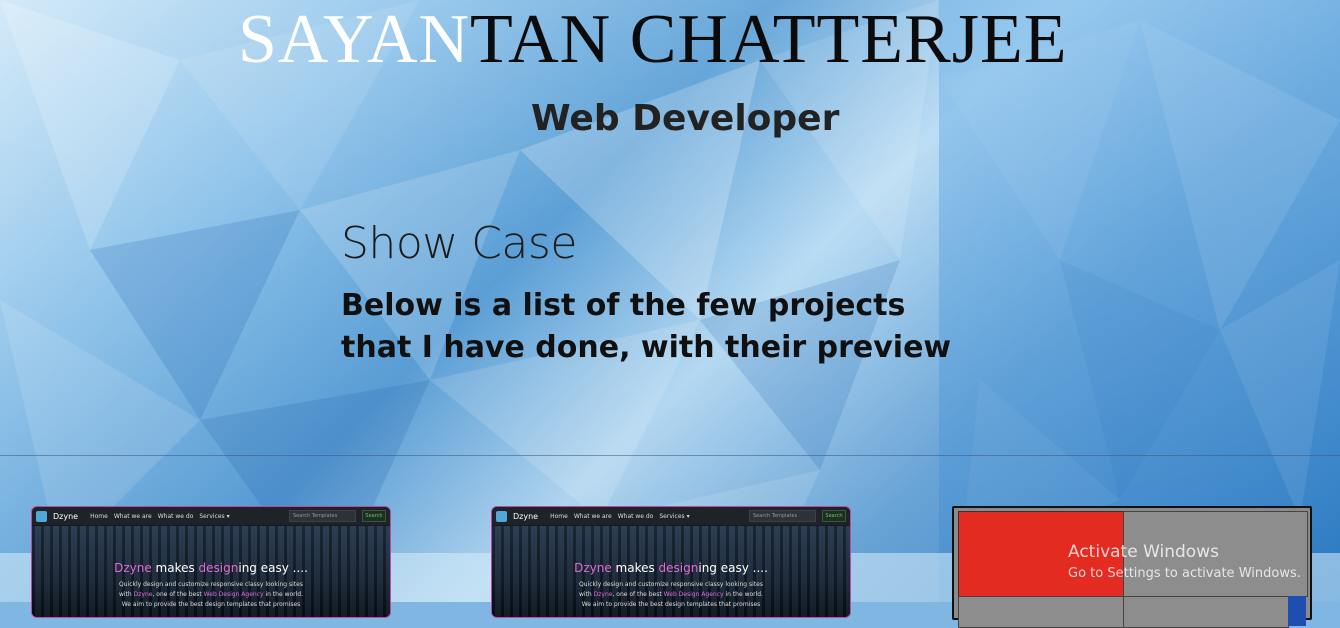  Describe the element at coordinates (459, 243) in the screenshot. I see `showcase-title: Show Case` at that location.